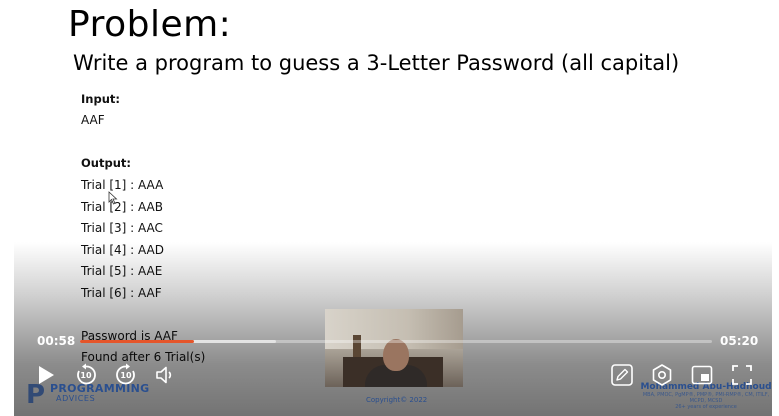 The image size is (779, 416). What do you see at coordinates (122, 228) in the screenshot?
I see `trial-line: Trial [3] : AAC` at bounding box center [122, 228].